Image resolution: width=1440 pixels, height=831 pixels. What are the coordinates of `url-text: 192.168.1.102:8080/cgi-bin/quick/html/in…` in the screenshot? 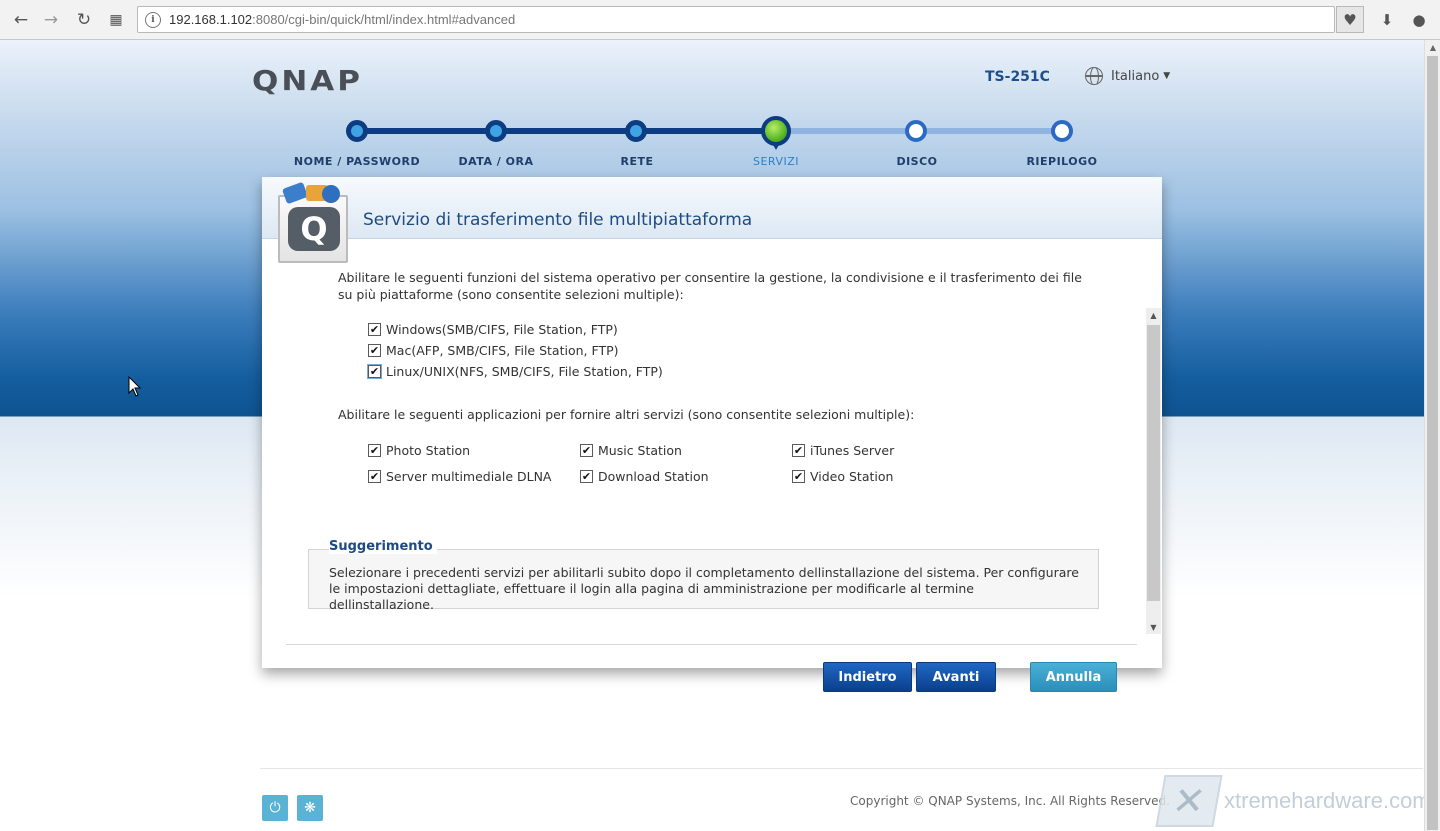 It's located at (342, 19).